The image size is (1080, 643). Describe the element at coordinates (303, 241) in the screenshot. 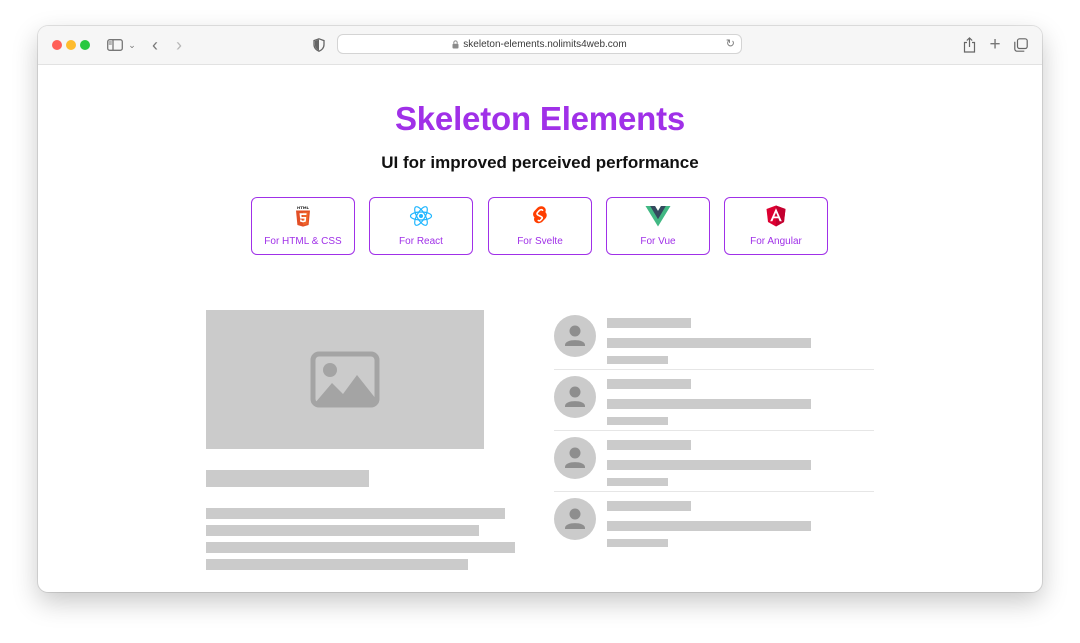

I see `html-css-button-label: For HTML & CSS` at that location.